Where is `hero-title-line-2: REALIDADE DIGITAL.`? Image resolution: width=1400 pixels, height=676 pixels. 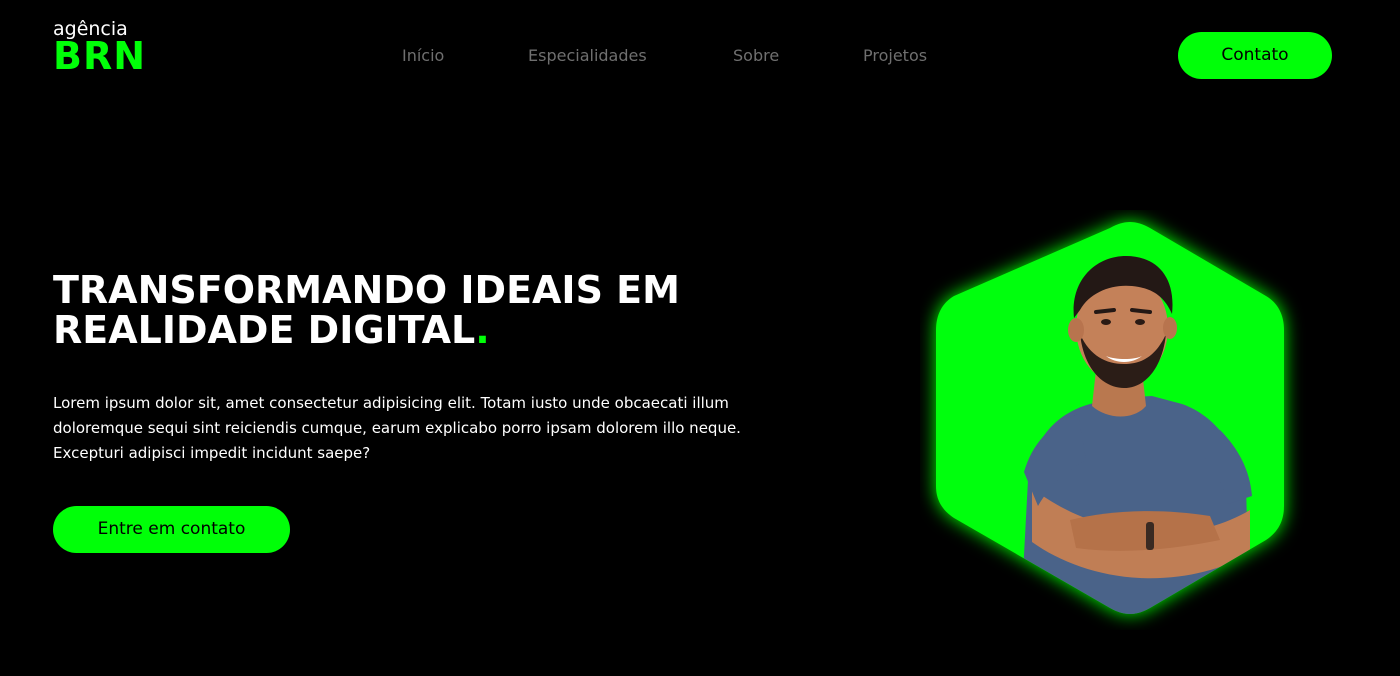 hero-title-line-2: REALIDADE DIGITAL. is located at coordinates (433, 330).